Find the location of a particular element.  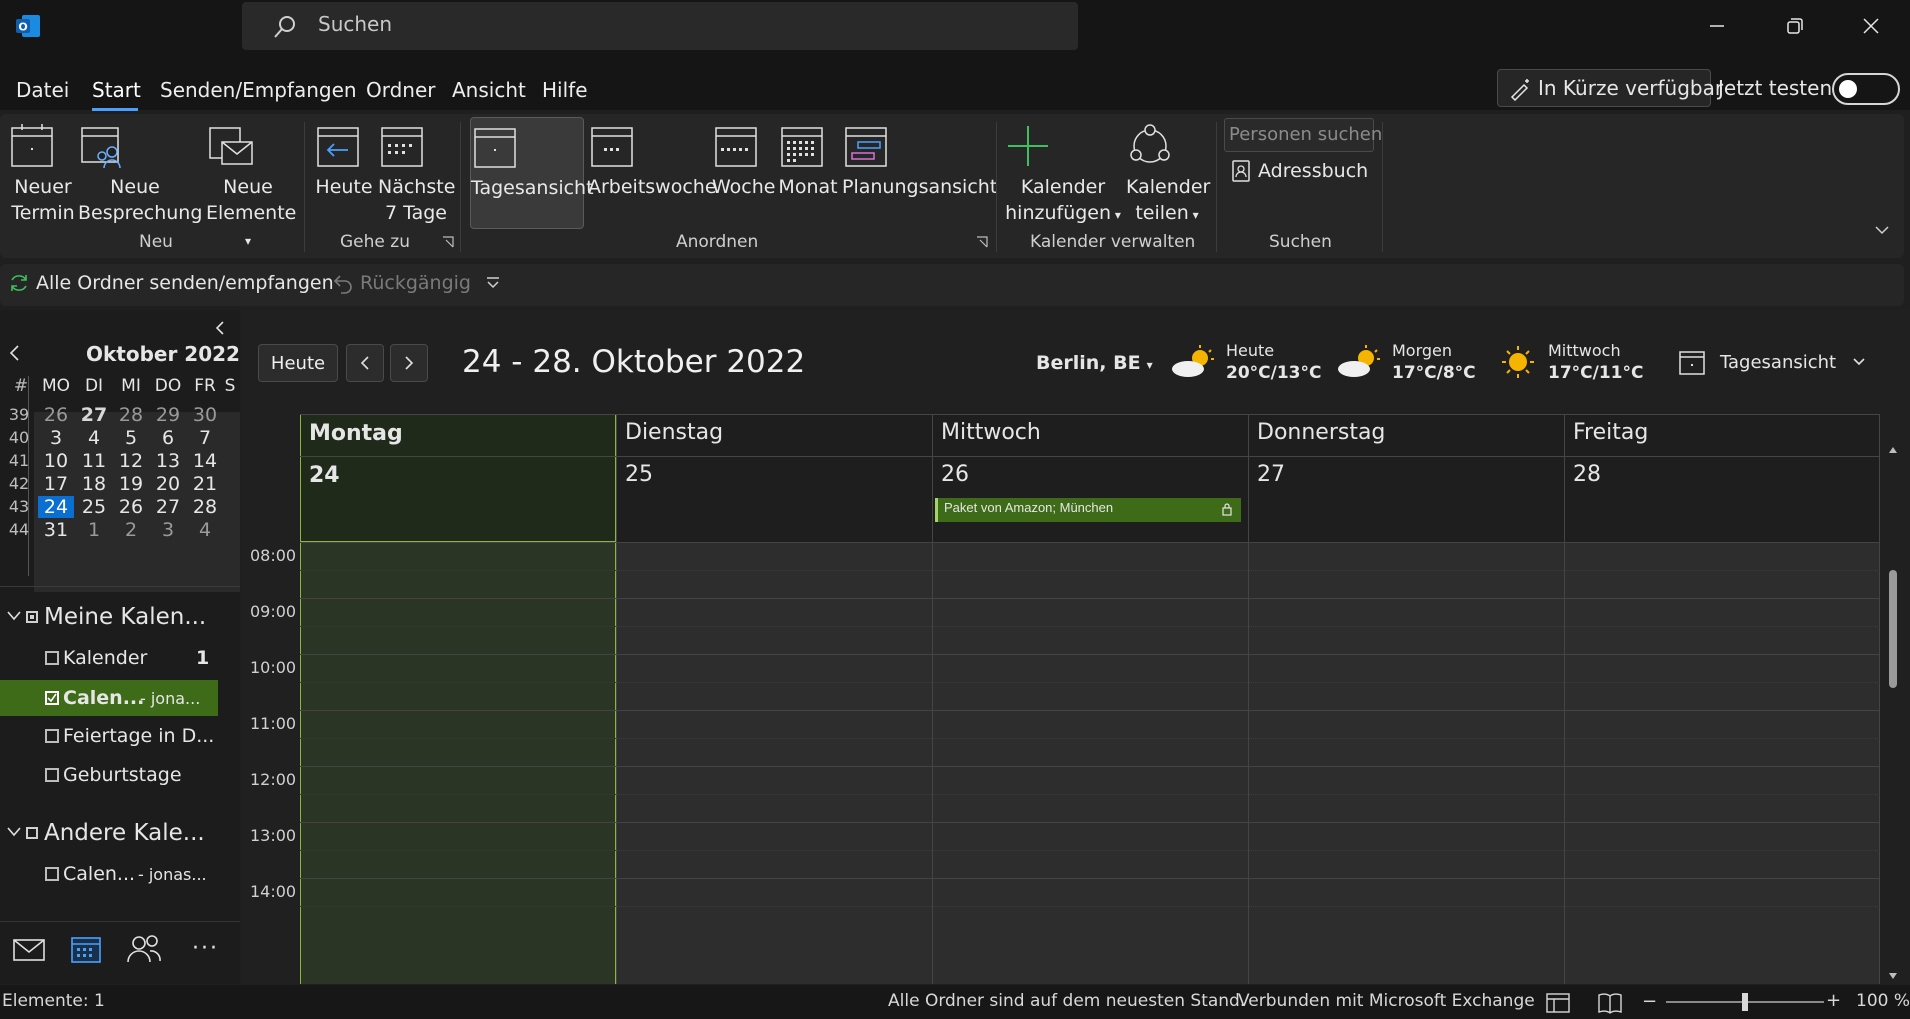

share-calendar-button: Kalender teilen ▾ is located at coordinates (1168, 175).